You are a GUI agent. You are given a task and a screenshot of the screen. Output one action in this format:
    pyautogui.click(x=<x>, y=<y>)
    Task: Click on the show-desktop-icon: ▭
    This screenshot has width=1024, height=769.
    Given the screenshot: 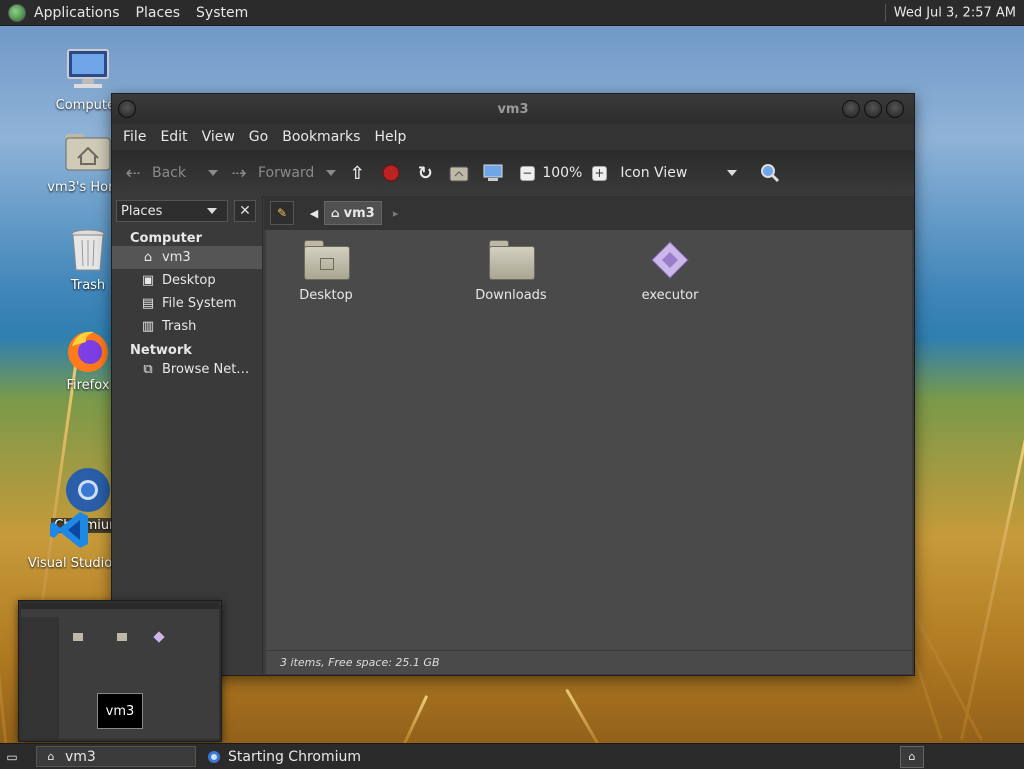 What is the action you would take?
    pyautogui.click(x=12, y=756)
    